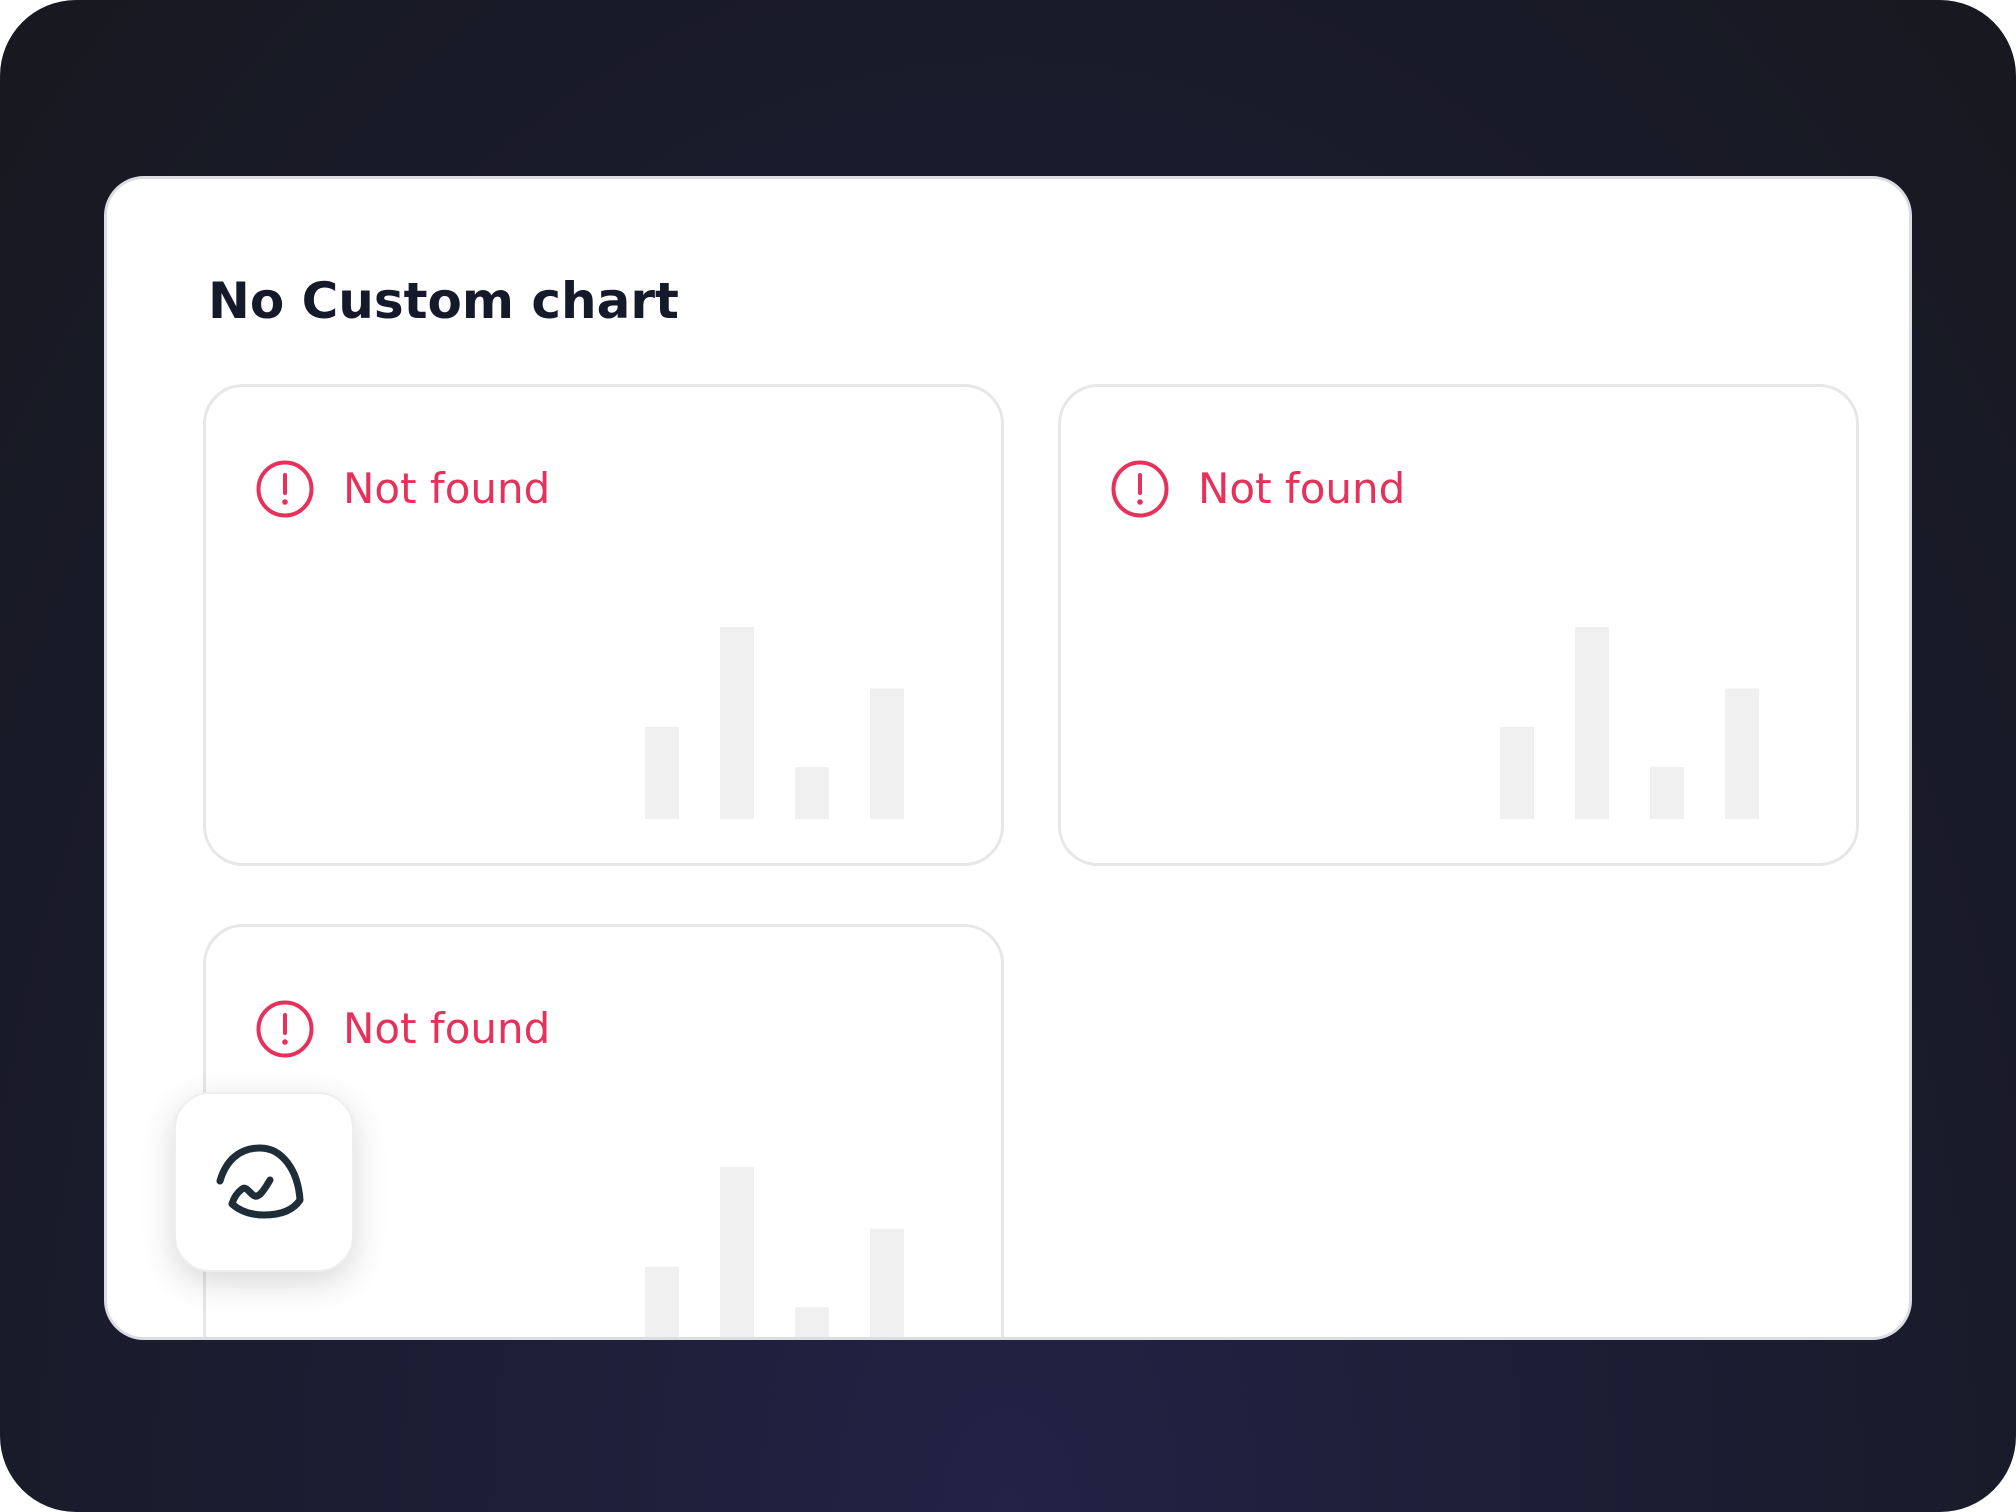 This screenshot has width=2016, height=1512. I want to click on app-logo-tile, so click(264, 1182).